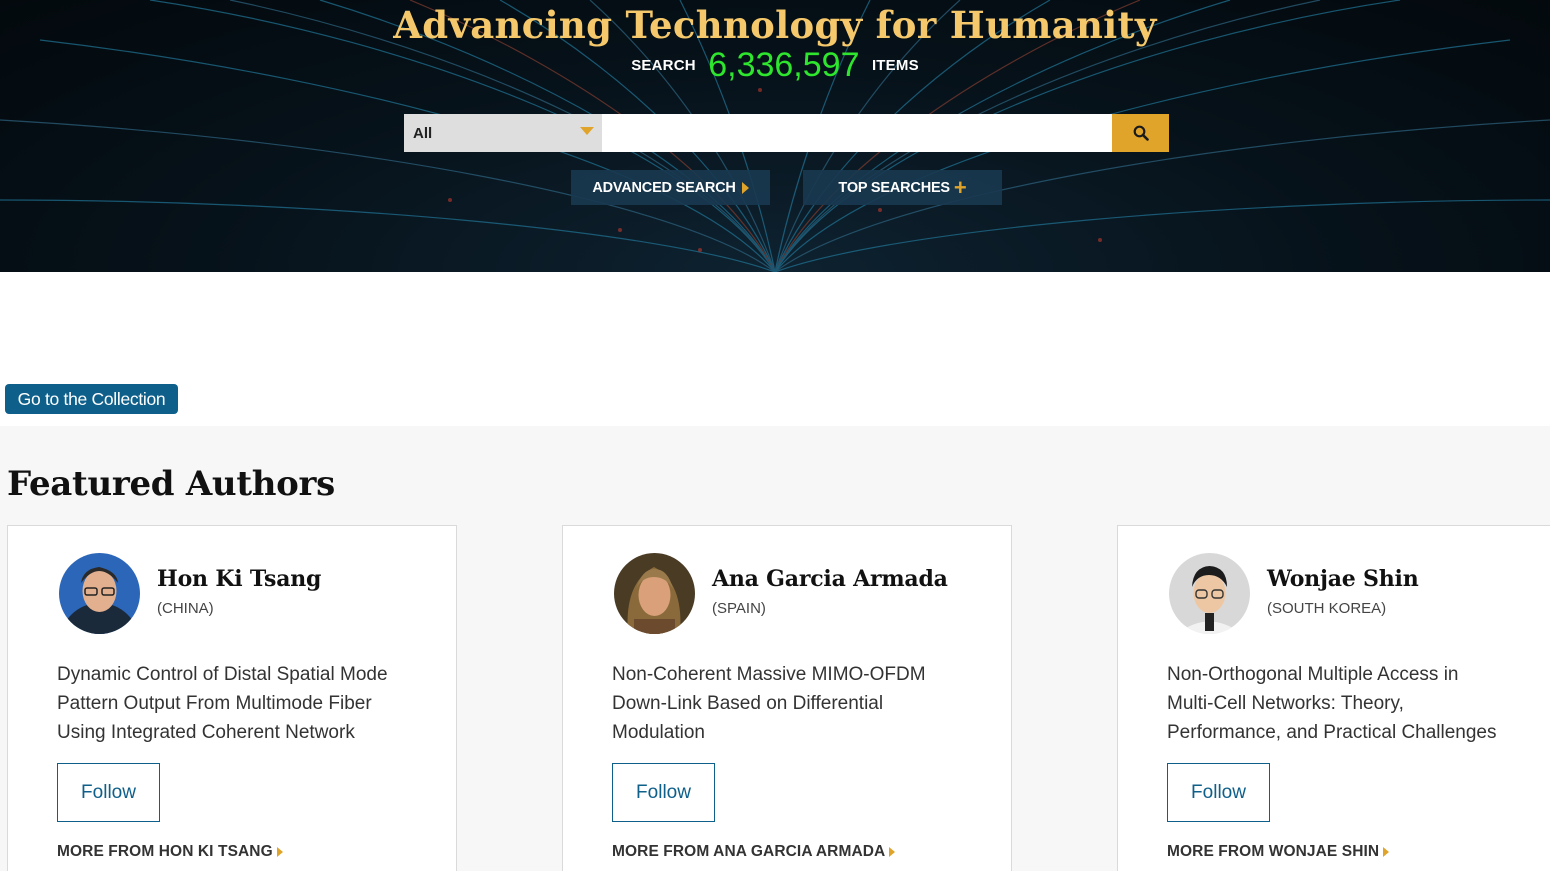 This screenshot has height=871, width=1550. I want to click on advanced-search-button: ADVANCED SEARCH, so click(670, 187).